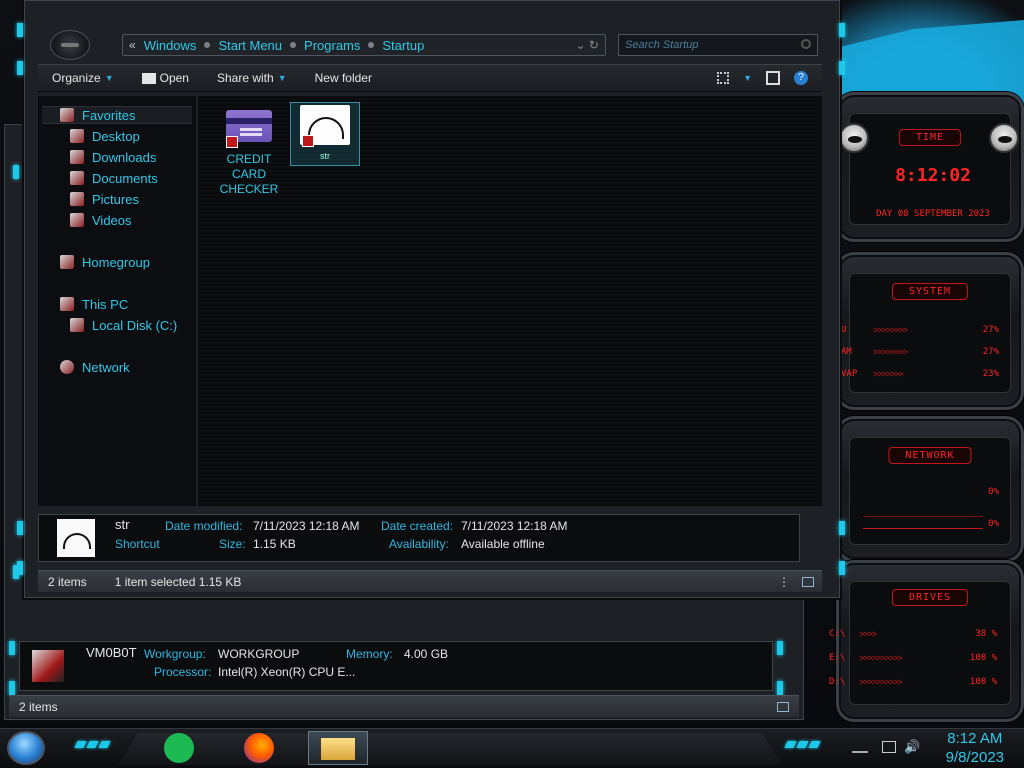 The height and width of the screenshot is (768, 1024). I want to click on drive-e-value: 100 %, so click(983, 658).